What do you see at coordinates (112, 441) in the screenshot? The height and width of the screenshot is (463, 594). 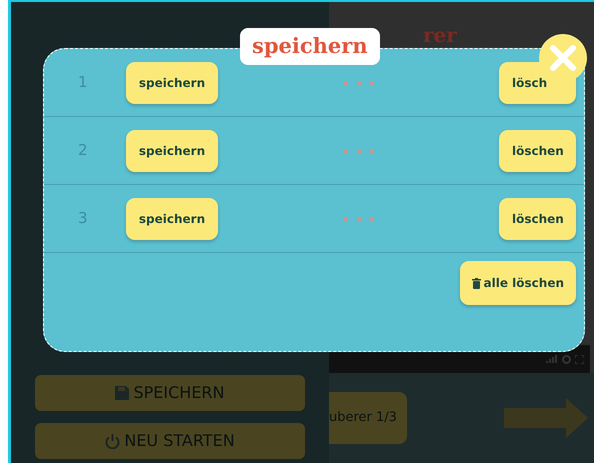 I see `power-icon` at bounding box center [112, 441].